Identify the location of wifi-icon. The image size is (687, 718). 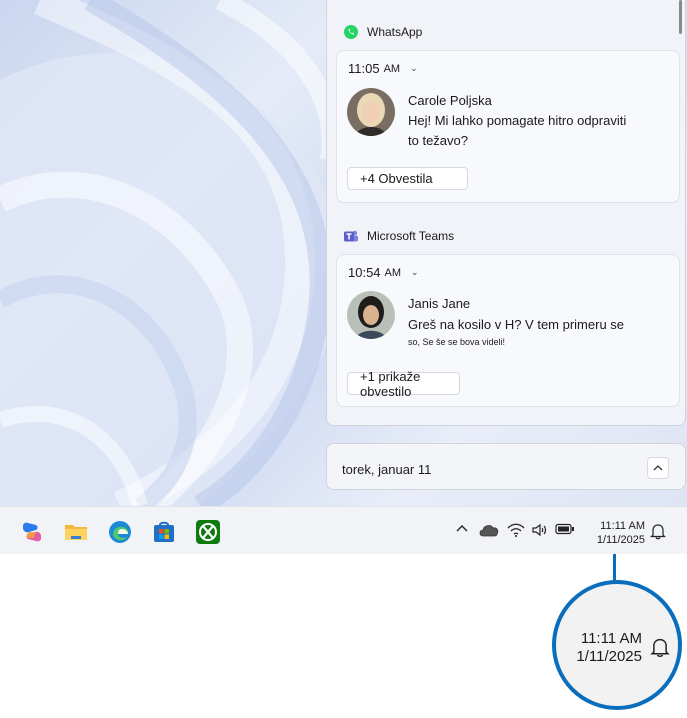
(516, 530).